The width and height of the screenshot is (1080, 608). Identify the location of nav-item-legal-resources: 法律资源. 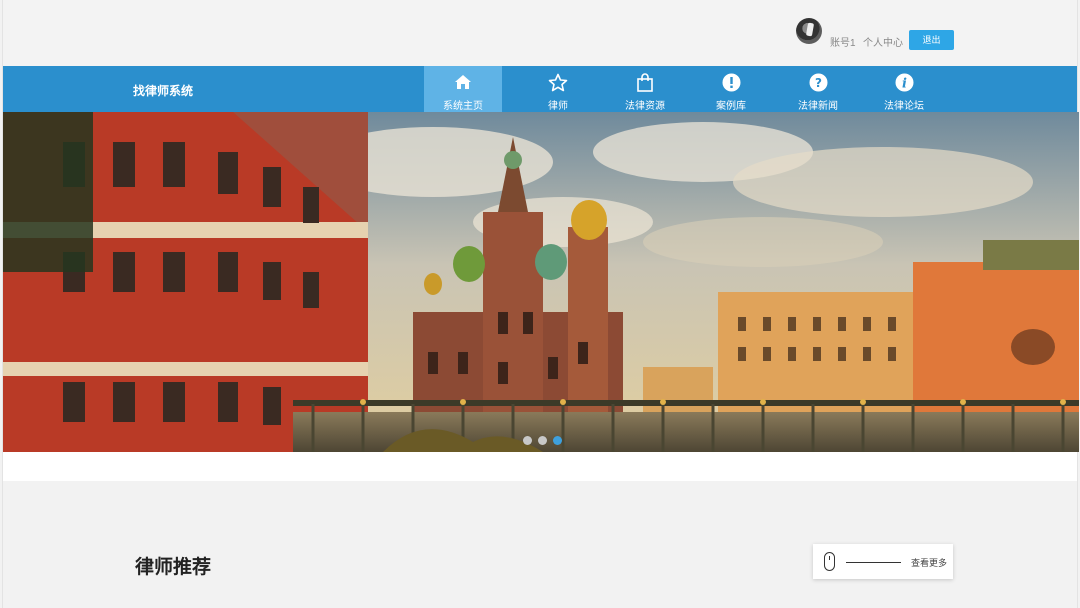
(645, 89).